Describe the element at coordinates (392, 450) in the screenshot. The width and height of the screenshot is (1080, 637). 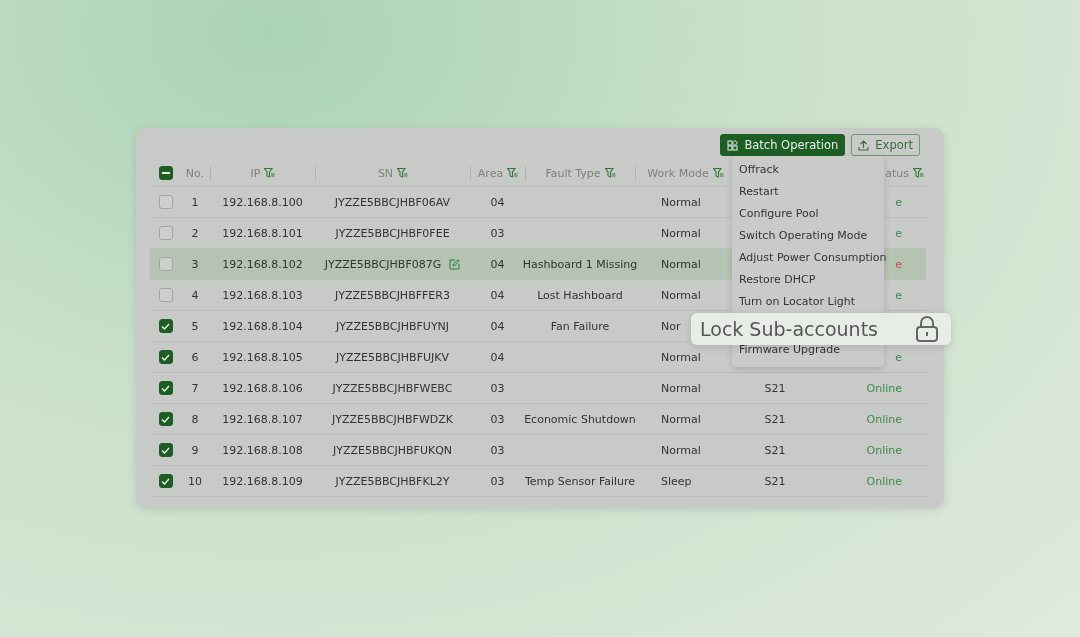
I see `sn-cell: JYZZE5BBCJHBFUKQN` at that location.